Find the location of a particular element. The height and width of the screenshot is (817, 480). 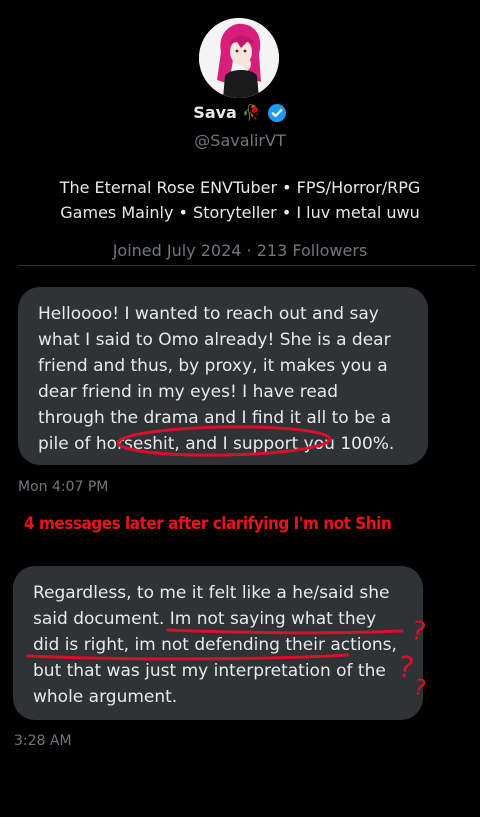

profile-avatar is located at coordinates (239, 58).